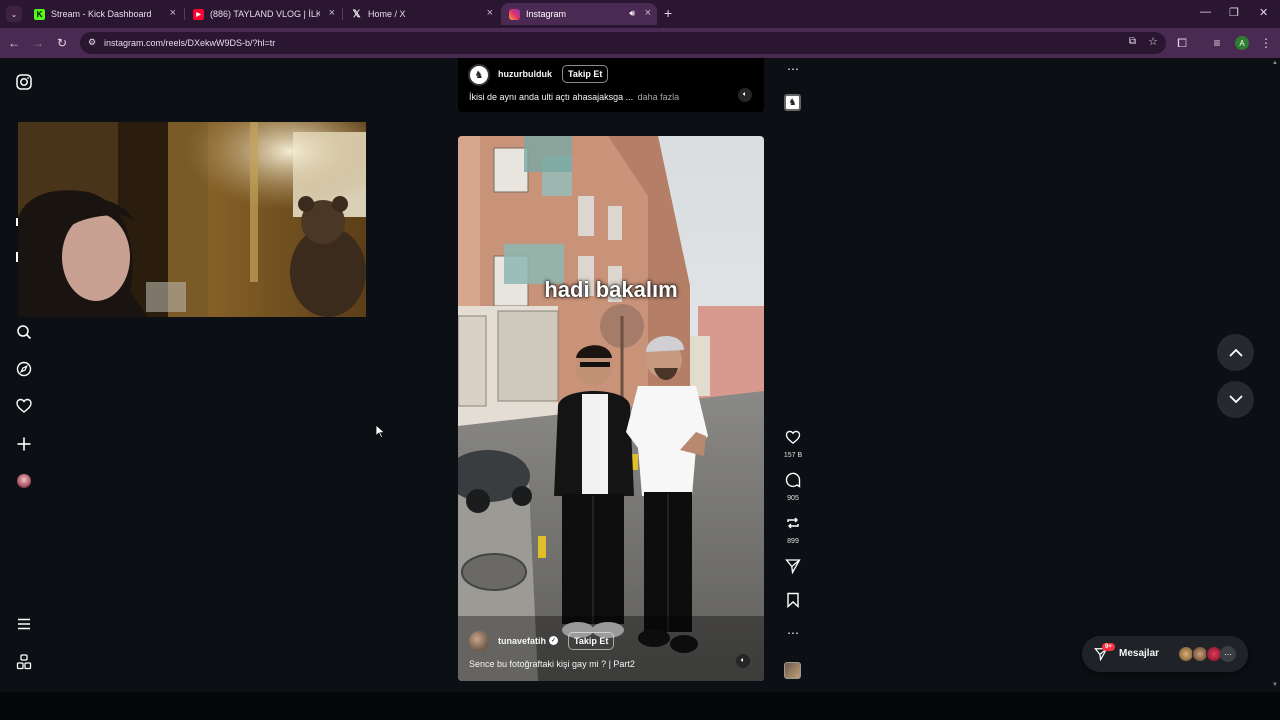 This screenshot has width=1280, height=720. I want to click on explore-icon, so click(24, 369).